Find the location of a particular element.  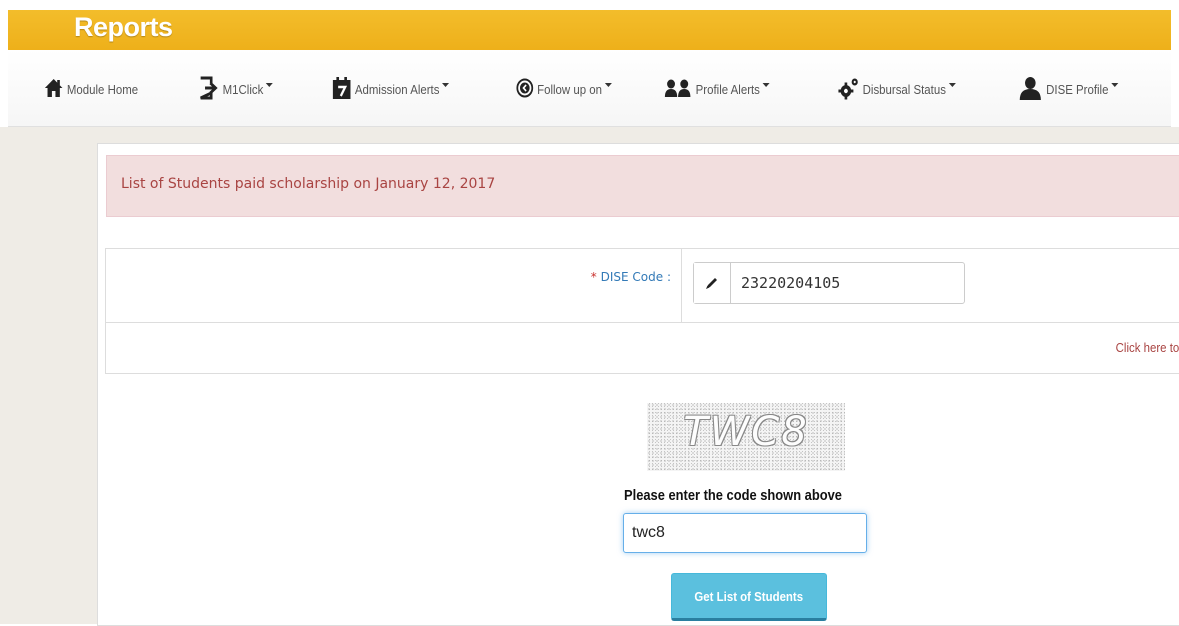

captcha-prompt: Please enter the code shown above is located at coordinates (733, 495).